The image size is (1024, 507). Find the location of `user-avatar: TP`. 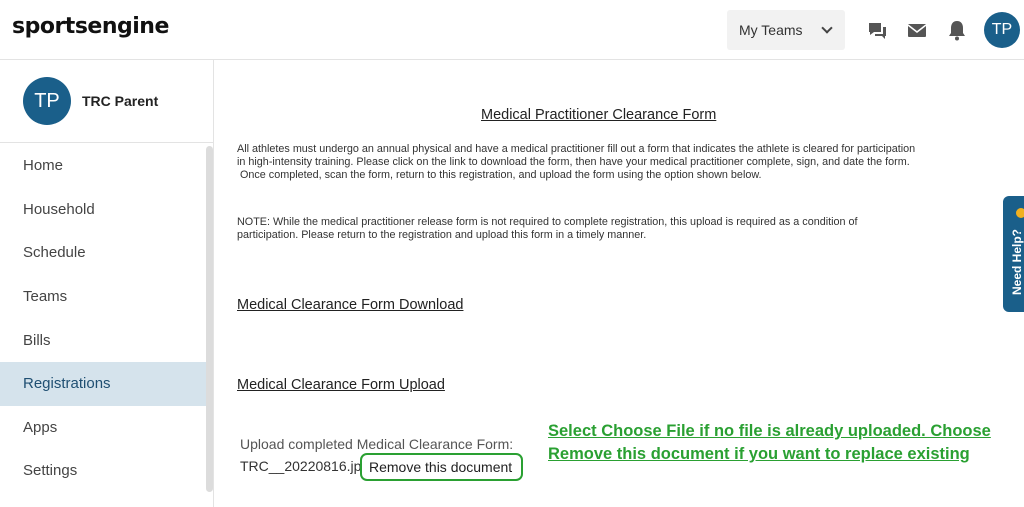

user-avatar: TP is located at coordinates (1002, 30).